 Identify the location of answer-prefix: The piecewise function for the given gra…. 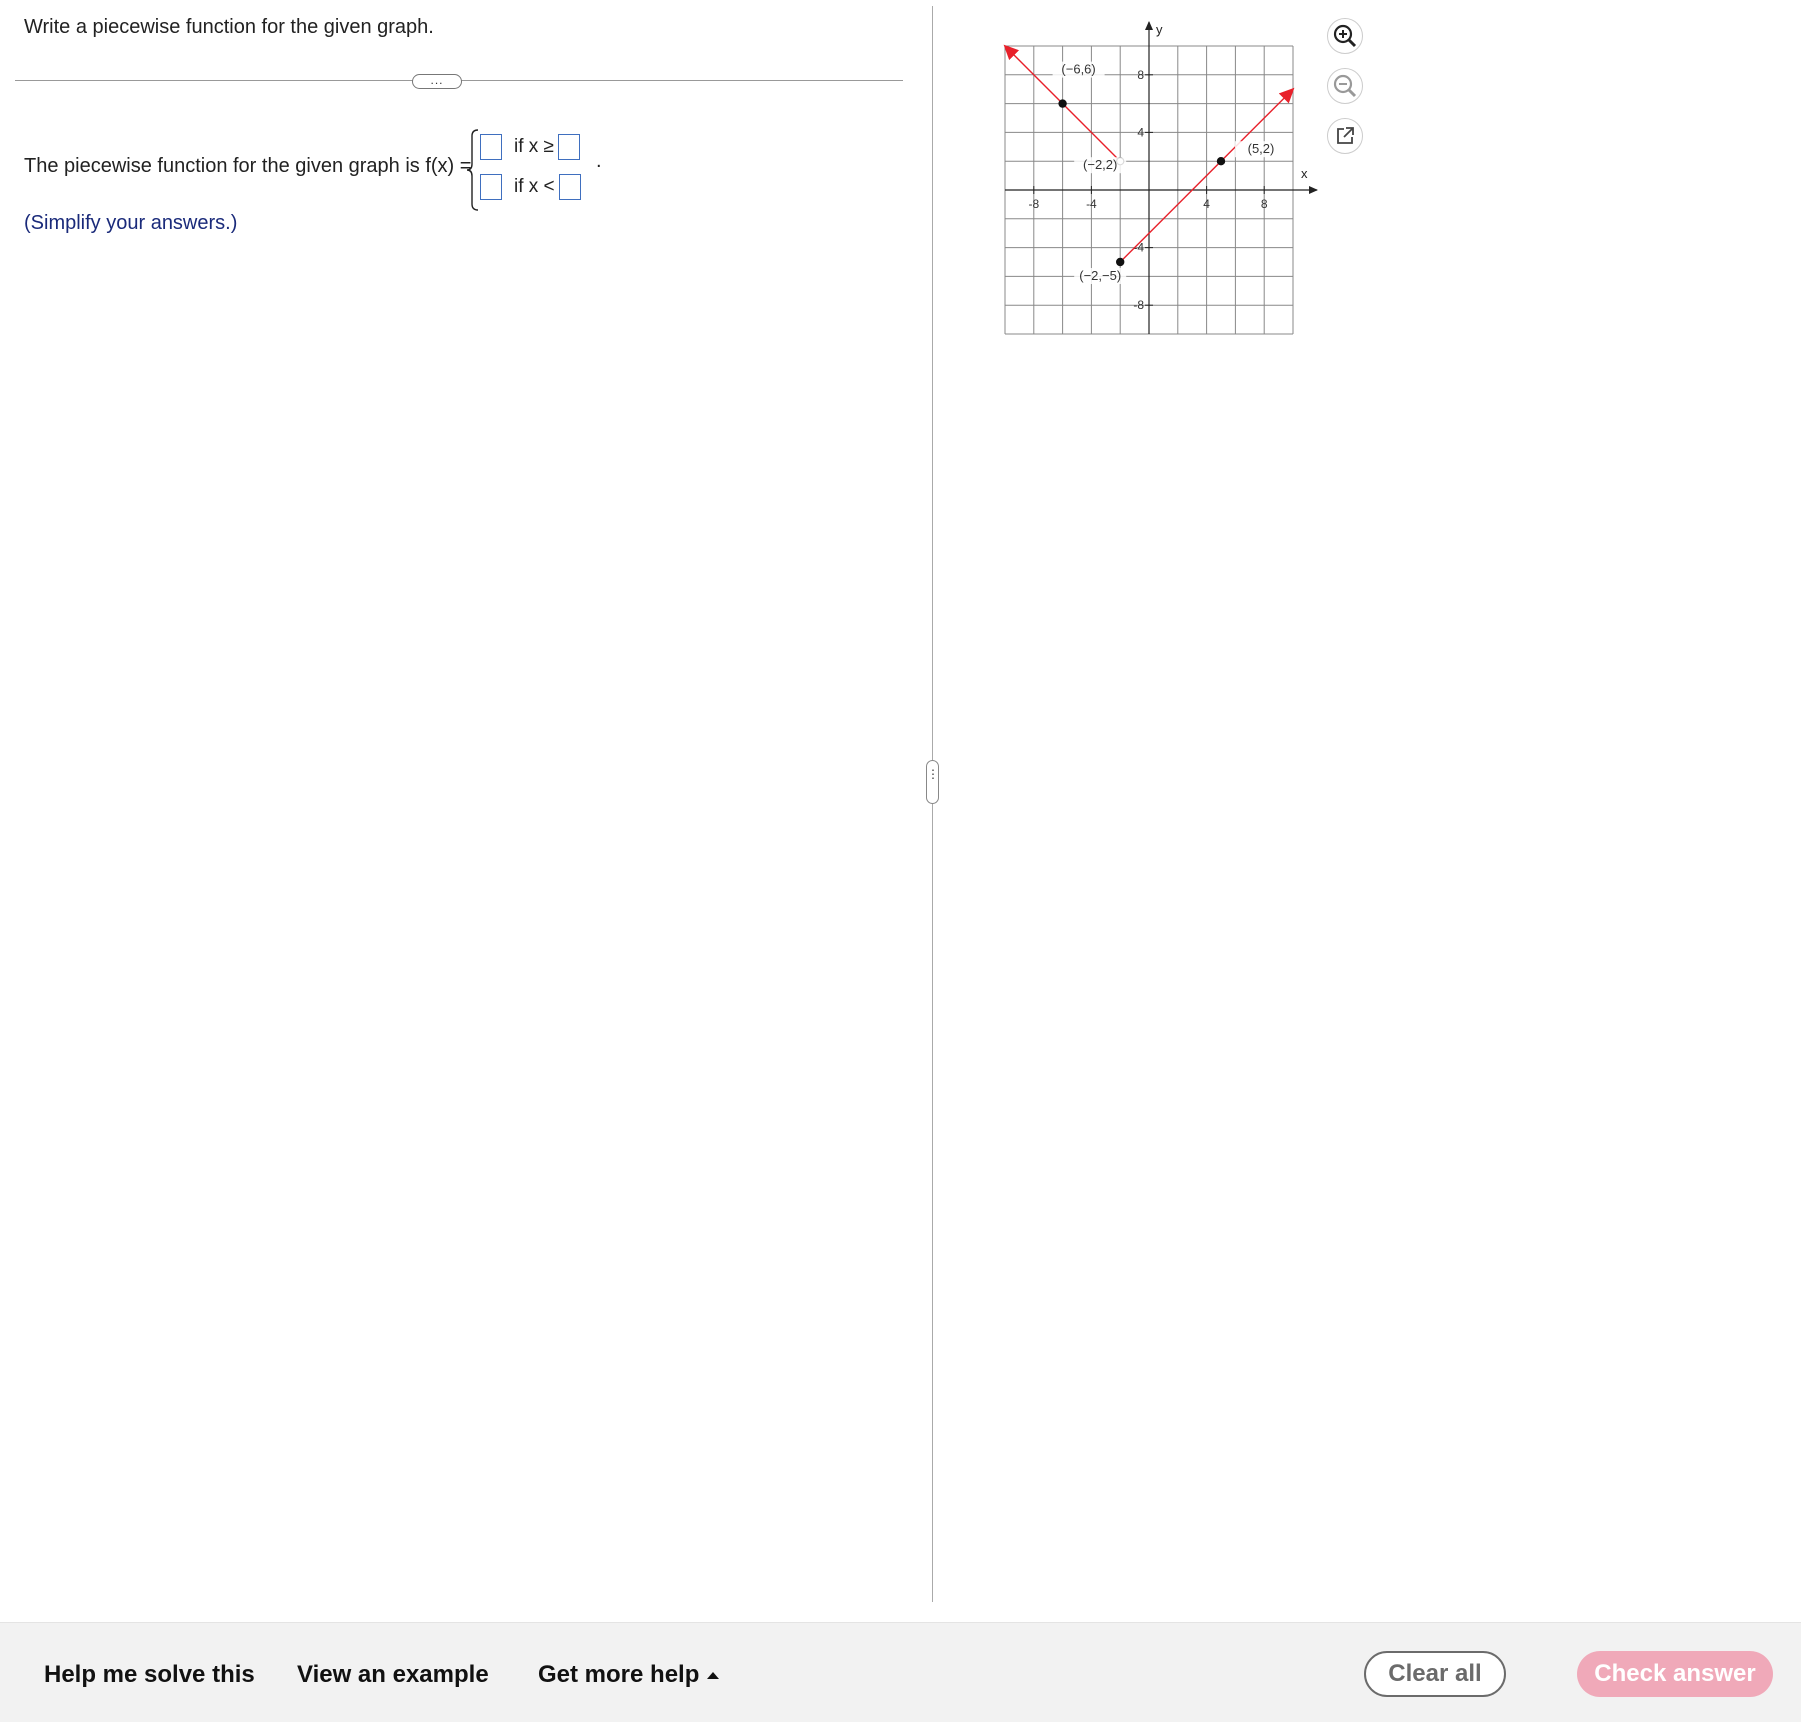
(248, 166).